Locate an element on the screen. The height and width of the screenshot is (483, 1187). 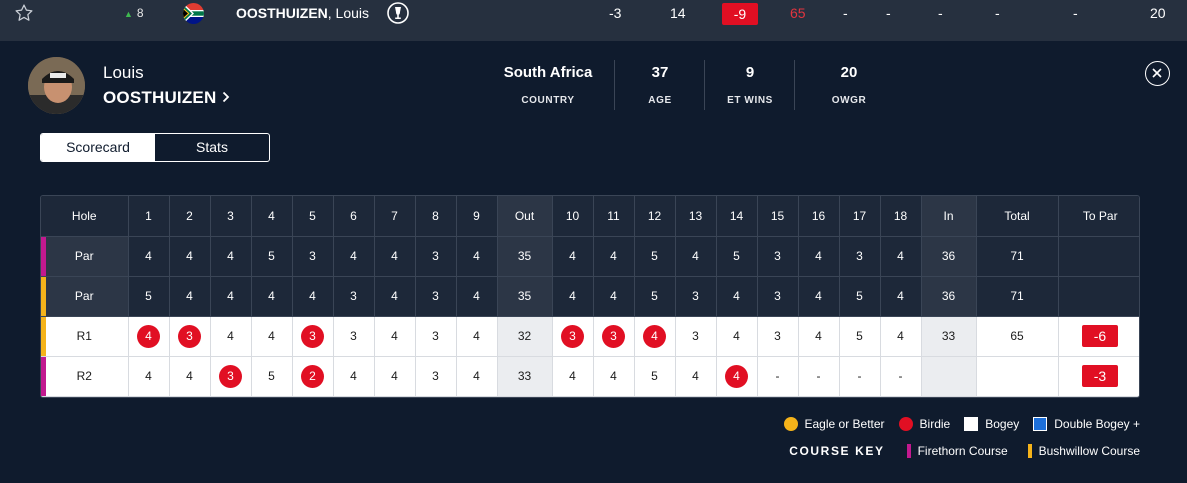
double-bogey-marker-icon is located at coordinates (1040, 424).